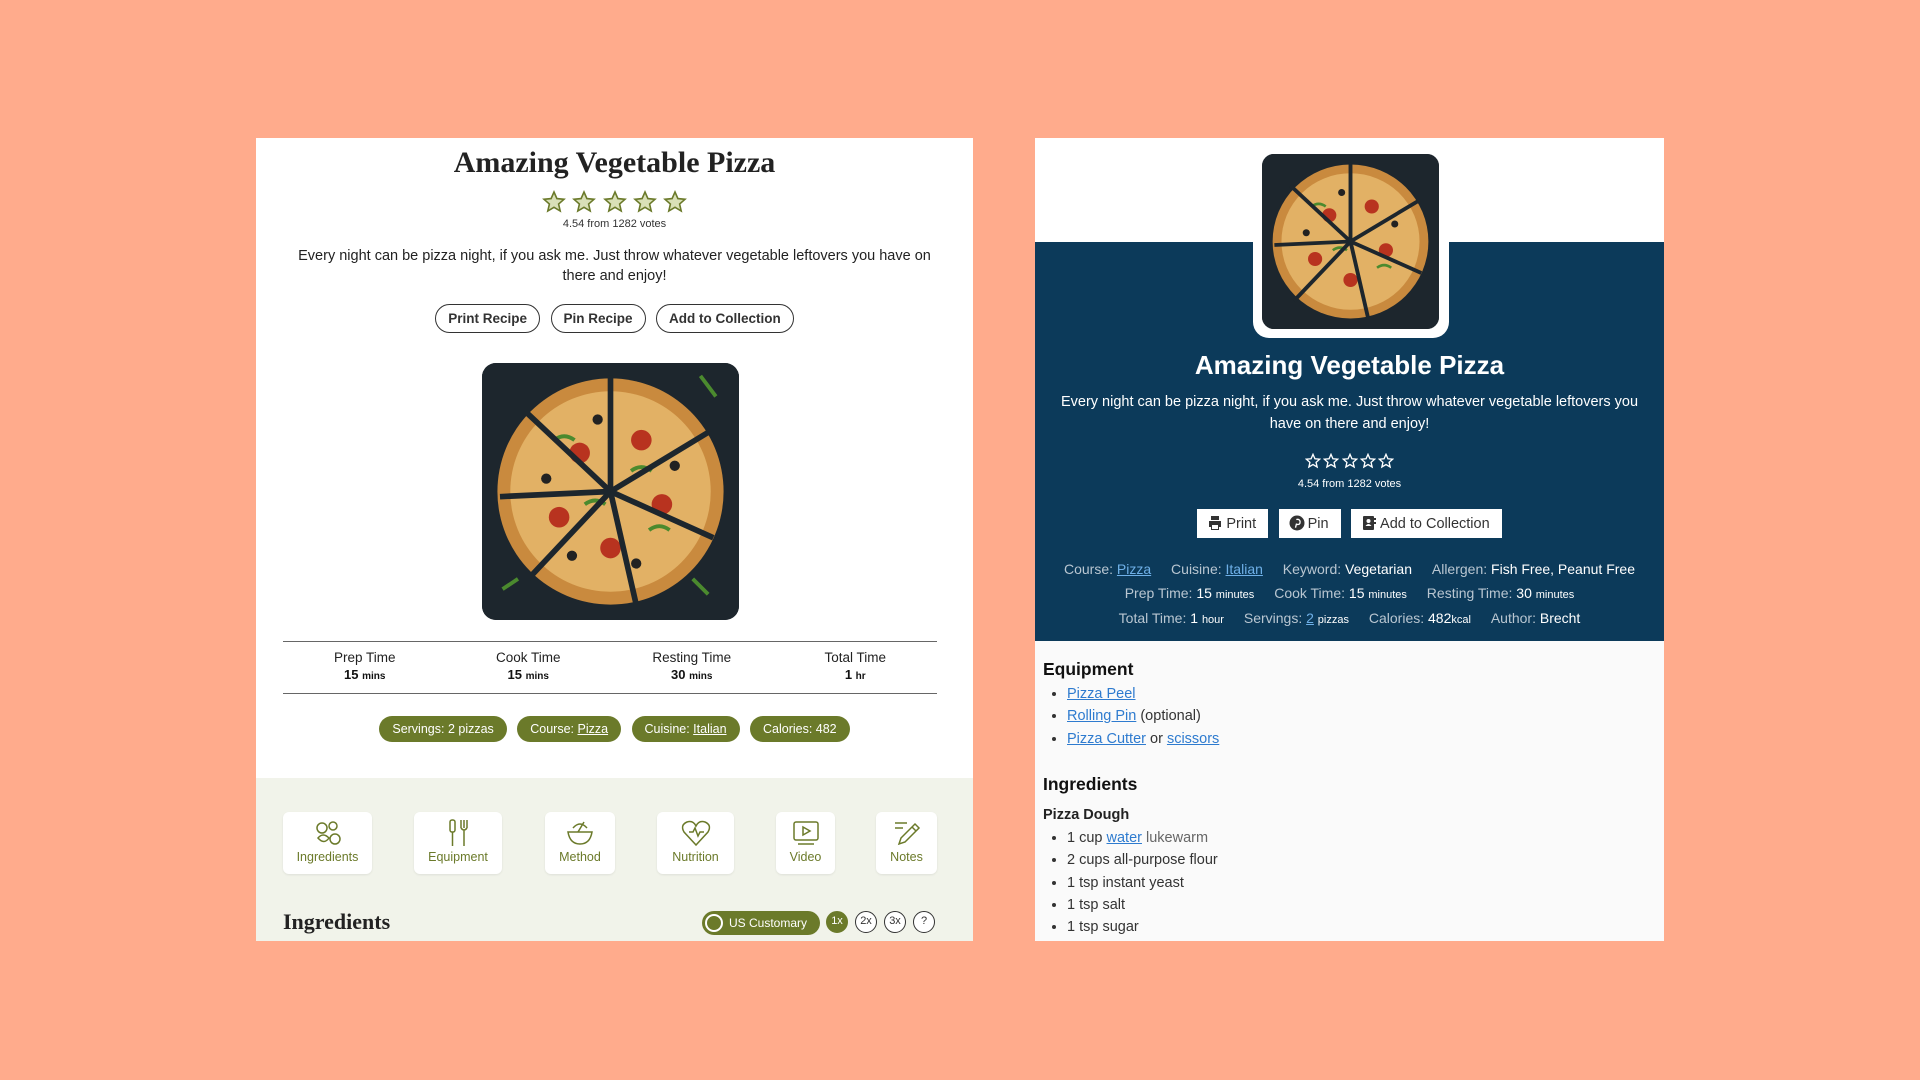 This screenshot has height=1080, width=1920. Describe the element at coordinates (328, 833) in the screenshot. I see `ingredients-icon` at that location.